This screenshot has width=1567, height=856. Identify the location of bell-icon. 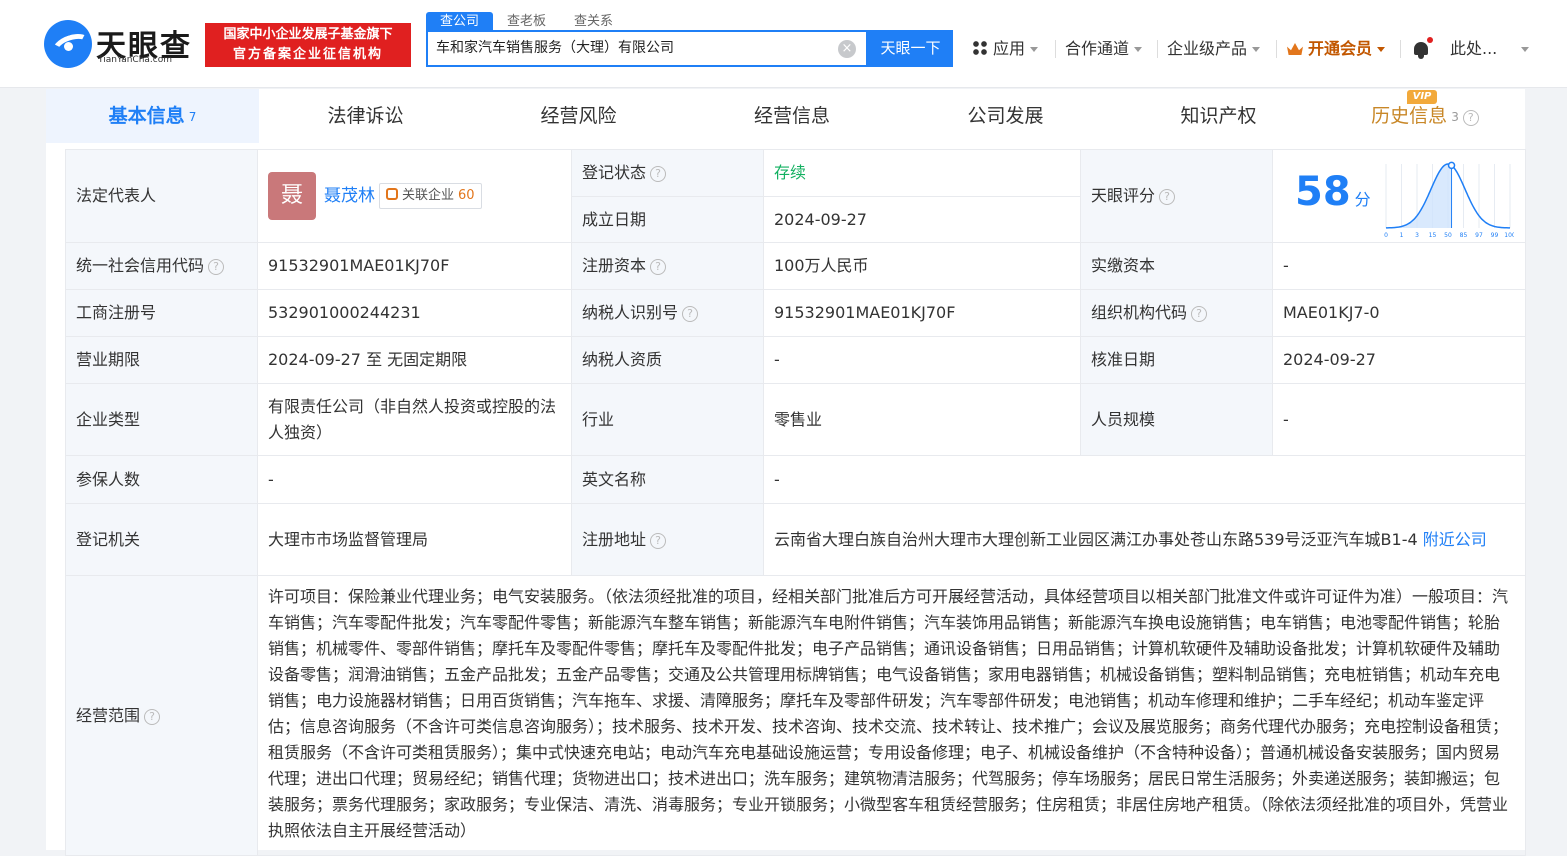
(1421, 50).